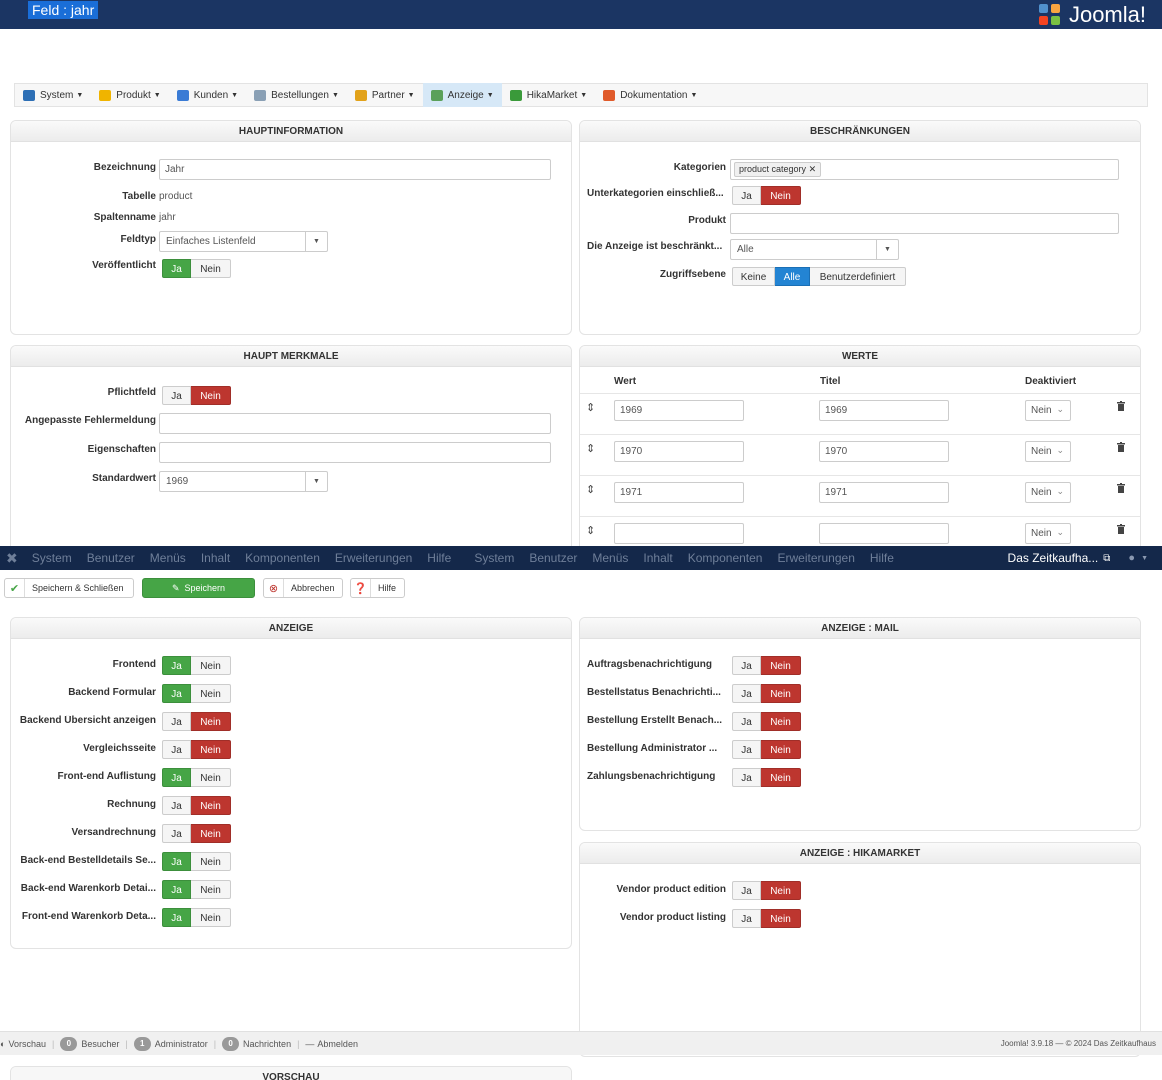 The height and width of the screenshot is (1080, 1162). What do you see at coordinates (355, 423) in the screenshot?
I see `fehlermeldung-input` at bounding box center [355, 423].